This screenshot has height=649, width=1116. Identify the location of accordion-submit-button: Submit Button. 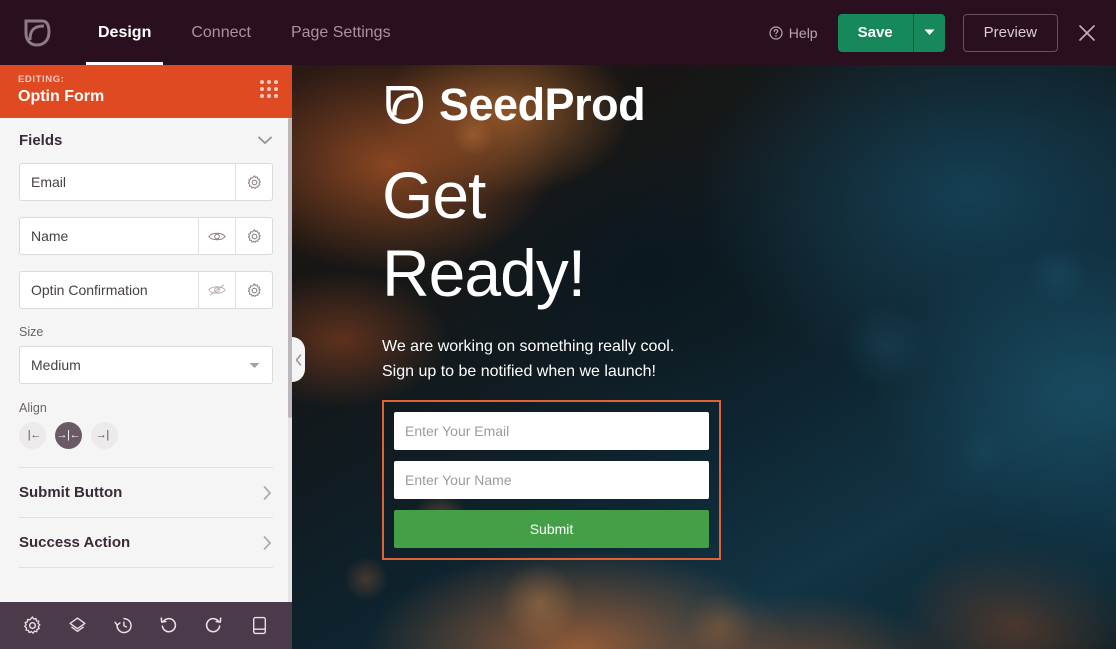
(146, 492).